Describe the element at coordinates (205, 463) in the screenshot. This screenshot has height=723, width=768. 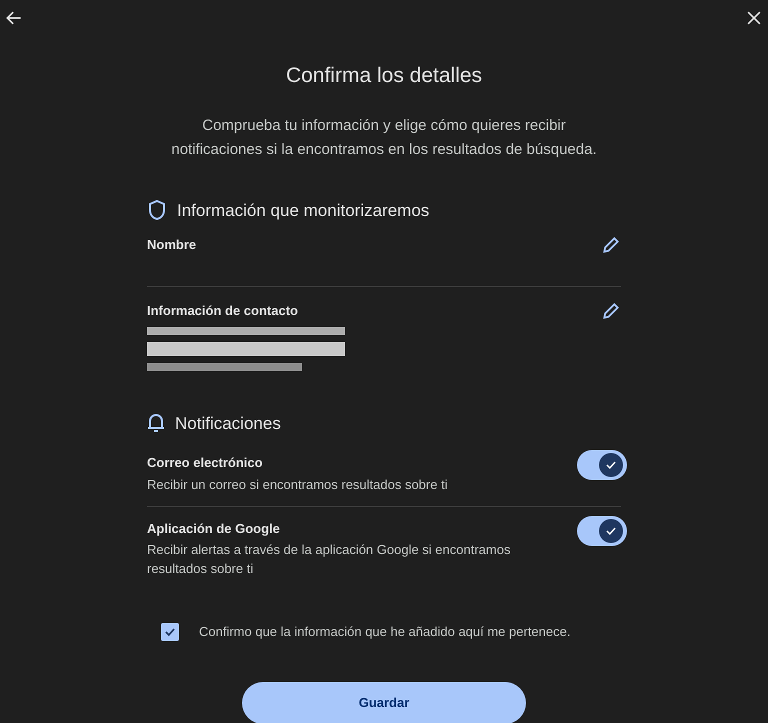
I see `notification-title: Correo electrónico` at that location.